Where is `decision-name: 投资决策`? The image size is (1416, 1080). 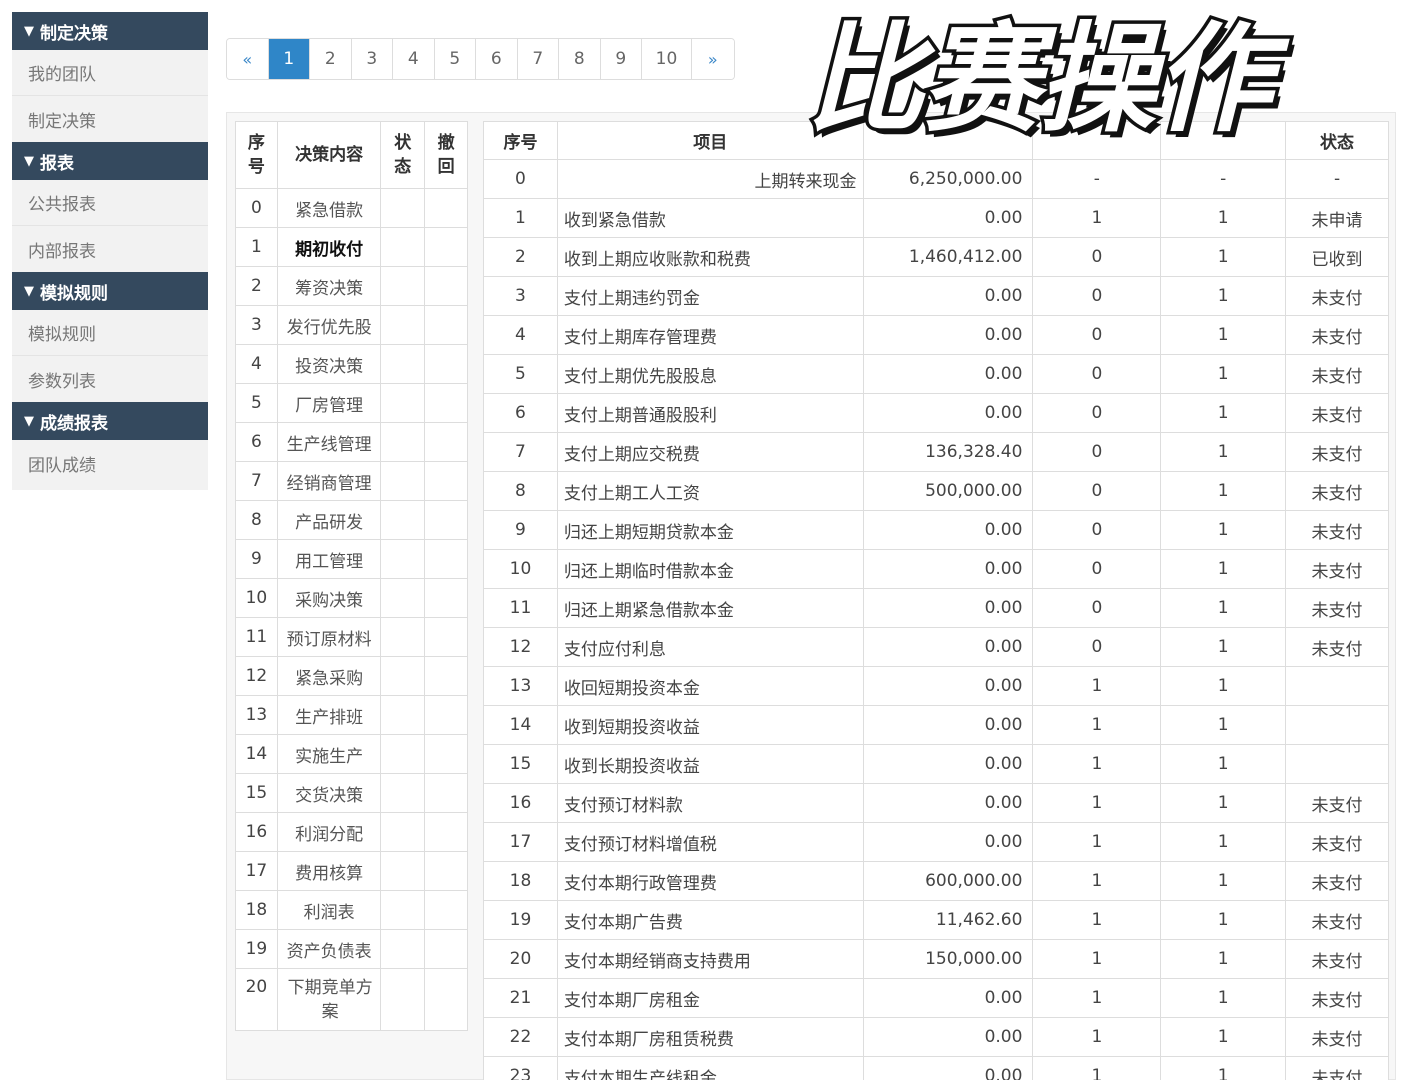 decision-name: 投资决策 is located at coordinates (329, 364).